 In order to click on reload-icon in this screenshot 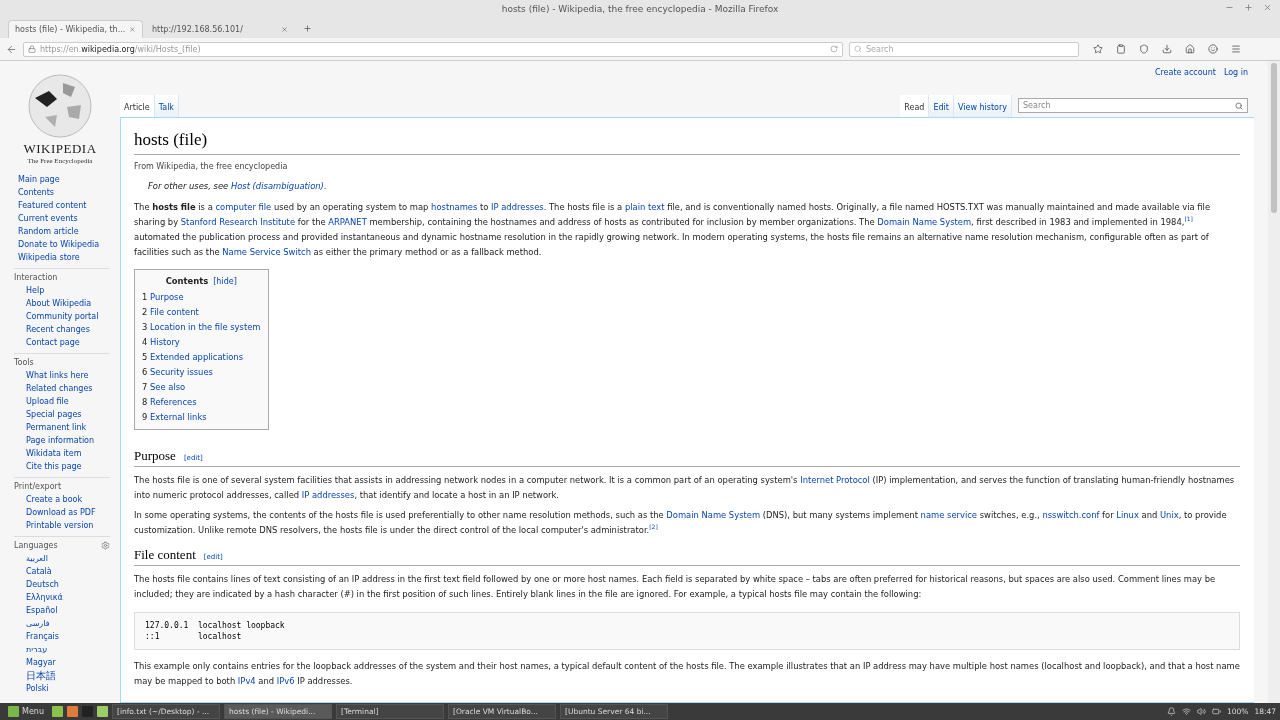, I will do `click(834, 49)`.